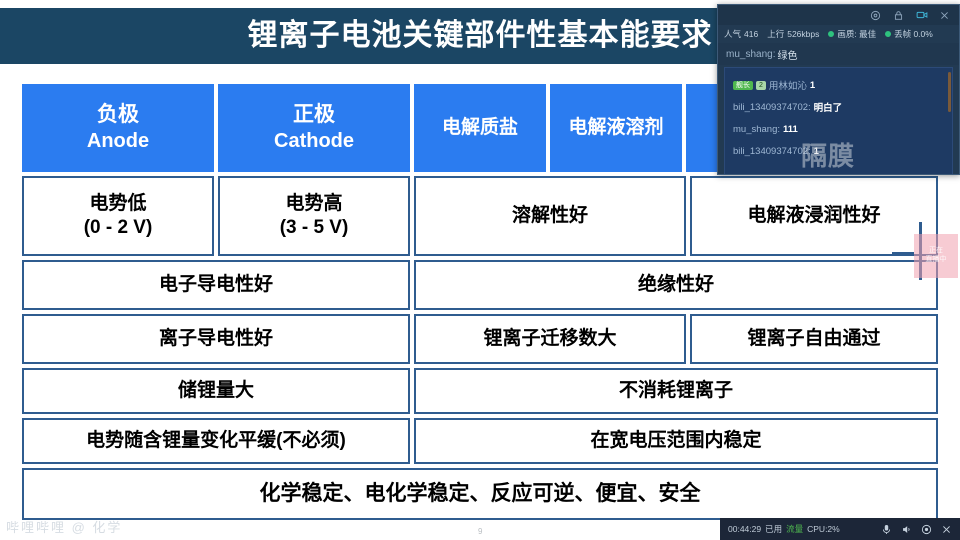  What do you see at coordinates (795, 529) in the screenshot?
I see `status-highlight: 流量` at bounding box center [795, 529].